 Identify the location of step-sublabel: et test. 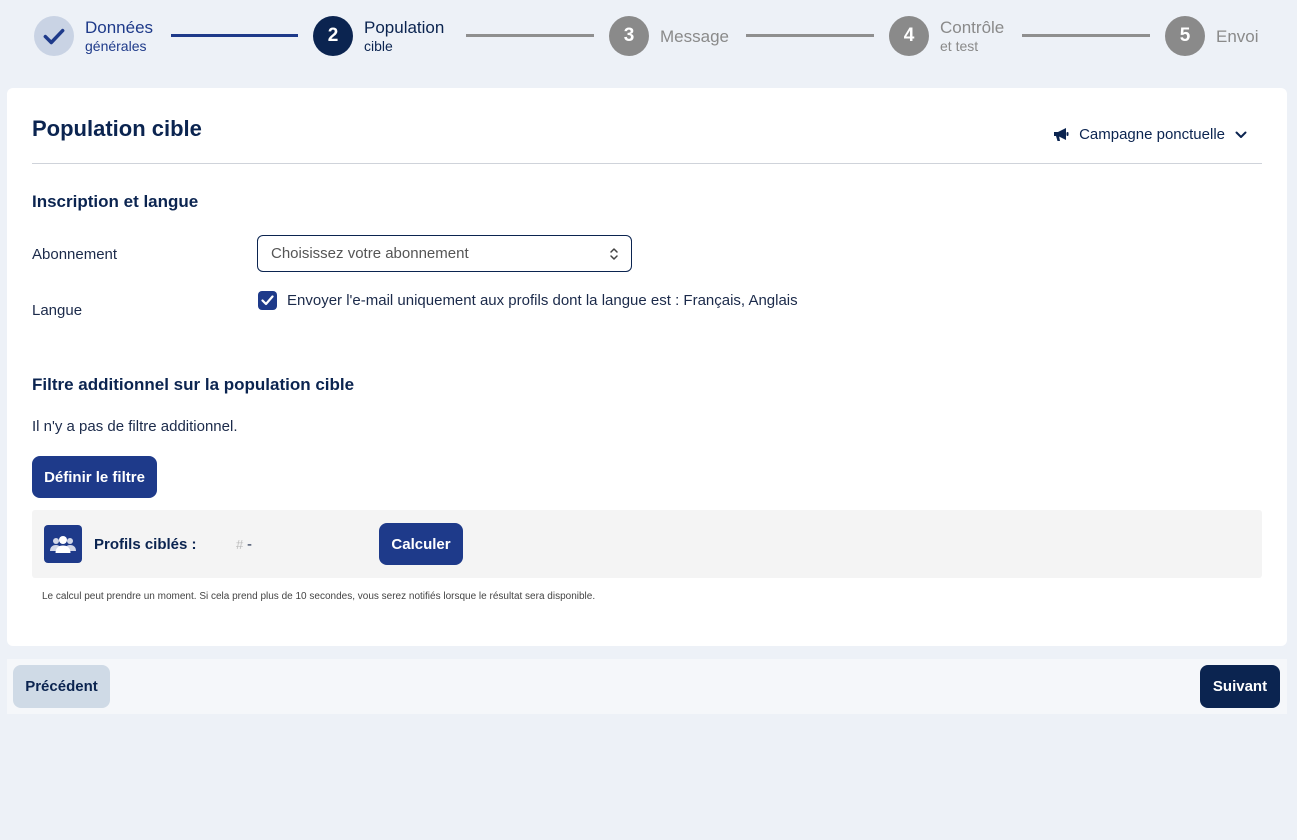
(959, 46).